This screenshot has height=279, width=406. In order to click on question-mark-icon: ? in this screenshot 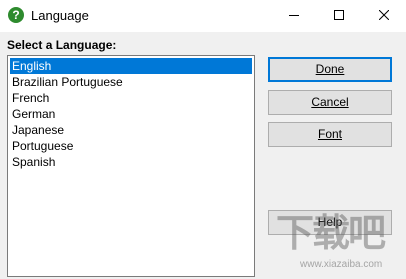, I will do `click(16, 15)`.